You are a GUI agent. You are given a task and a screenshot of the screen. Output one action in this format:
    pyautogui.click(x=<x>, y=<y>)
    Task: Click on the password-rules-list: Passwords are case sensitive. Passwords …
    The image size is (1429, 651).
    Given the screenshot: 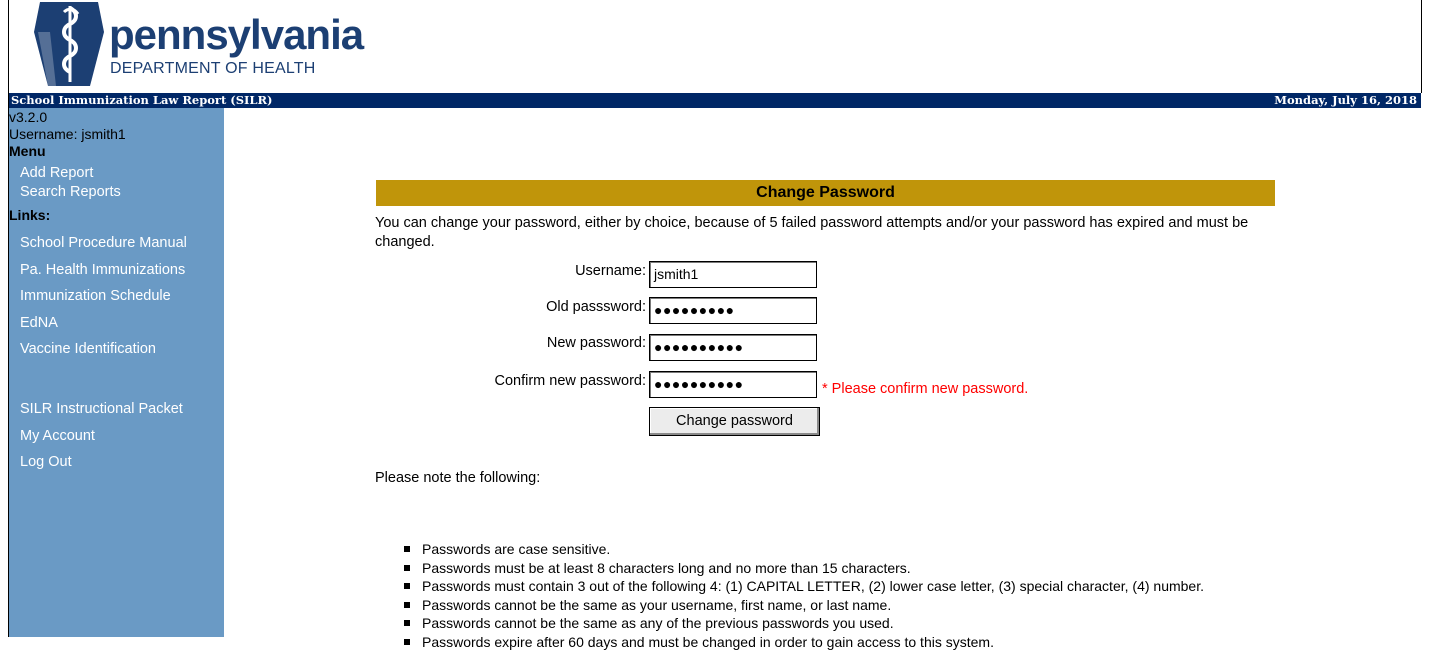 What is the action you would take?
    pyautogui.click(x=802, y=595)
    